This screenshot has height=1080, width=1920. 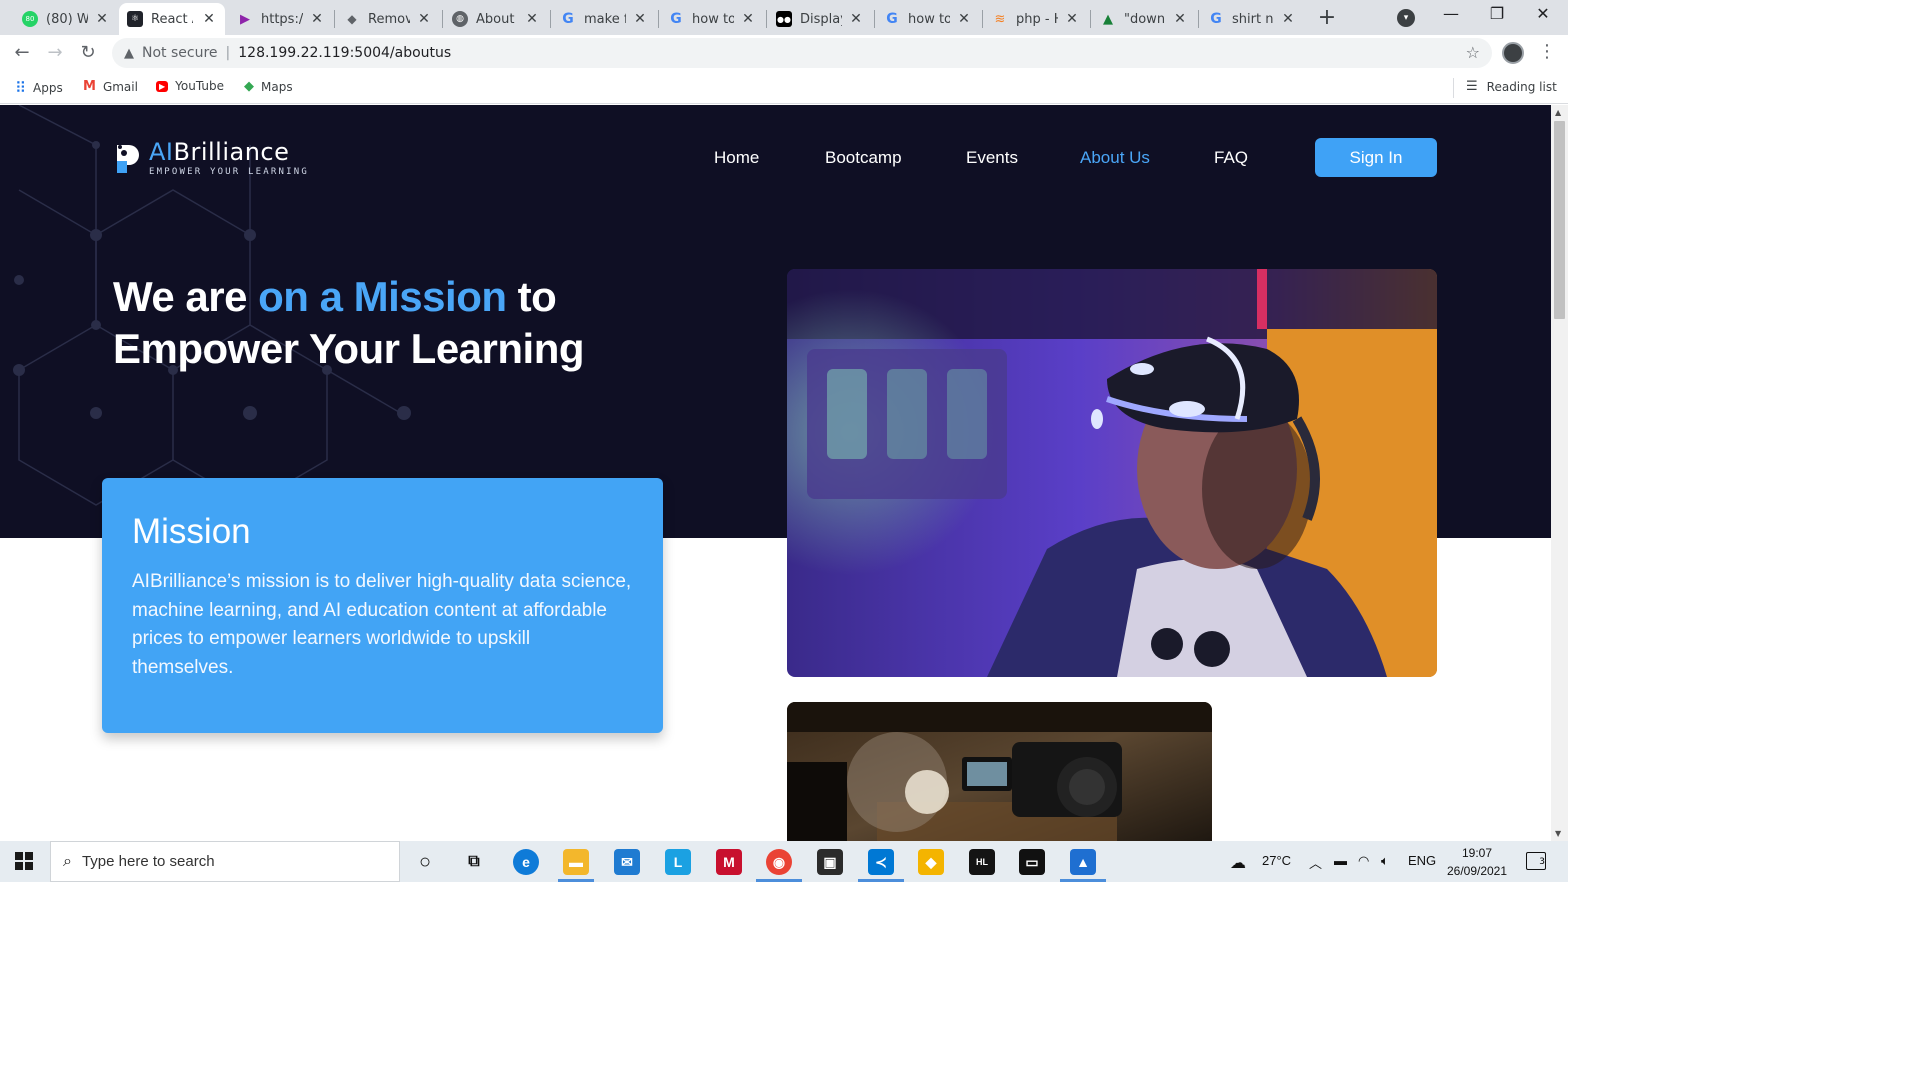 What do you see at coordinates (576, 862) in the screenshot?
I see `file-explorer-icon: ▬` at bounding box center [576, 862].